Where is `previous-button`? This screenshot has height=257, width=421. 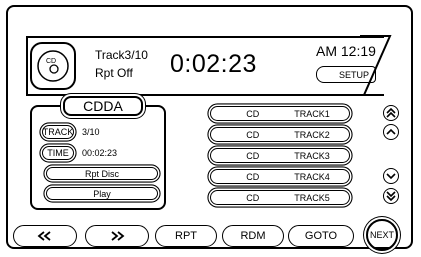
previous-button is located at coordinates (45, 236).